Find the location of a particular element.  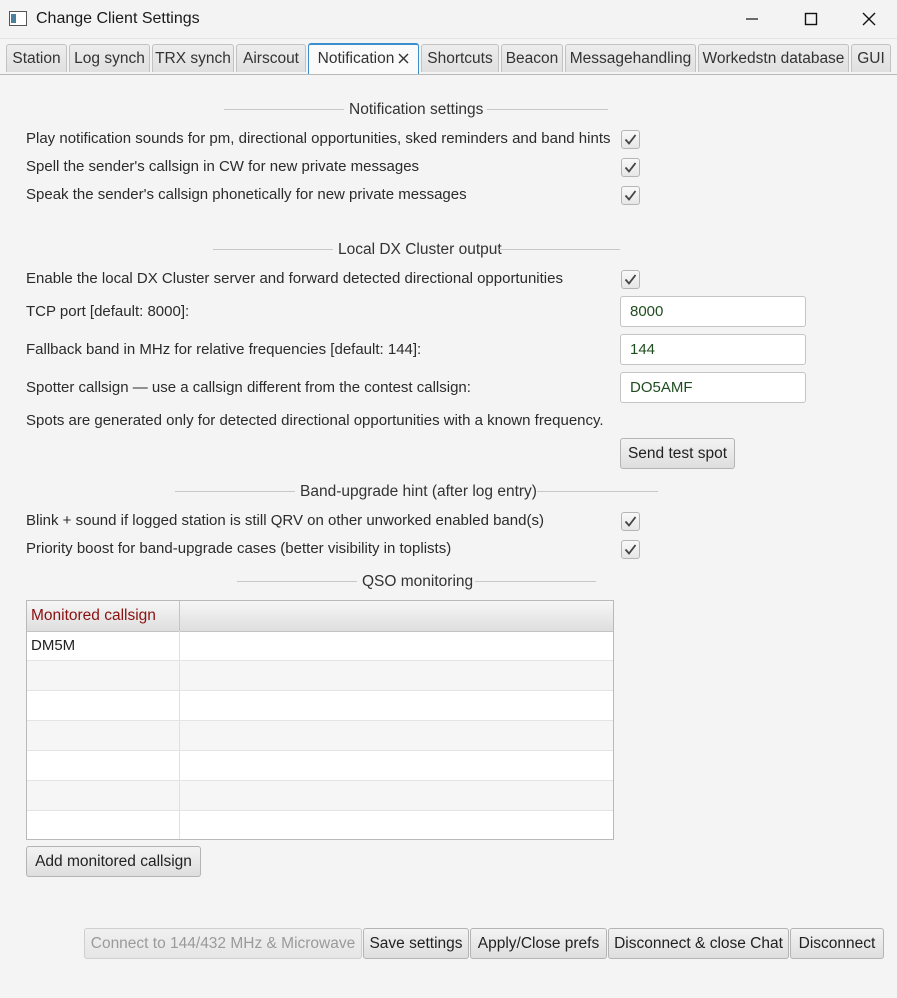

empty-column-header is located at coordinates (394, 616).